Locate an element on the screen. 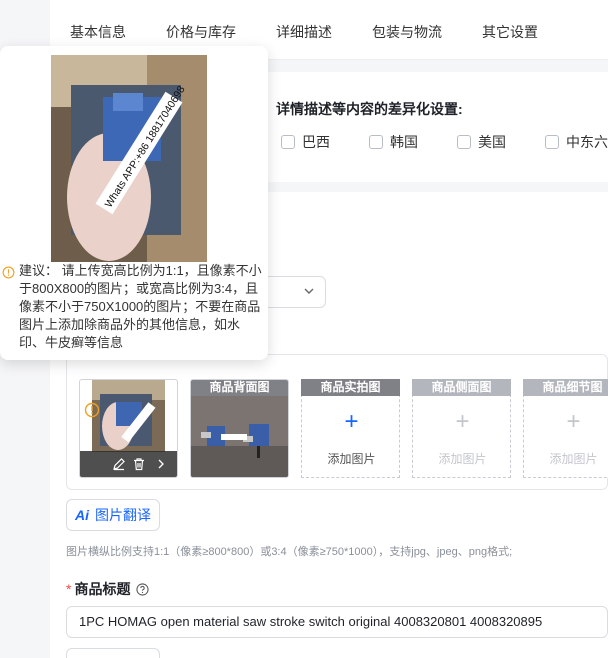 This screenshot has width=608, height=658. tab-detail-description: 详细描述 is located at coordinates (304, 32).